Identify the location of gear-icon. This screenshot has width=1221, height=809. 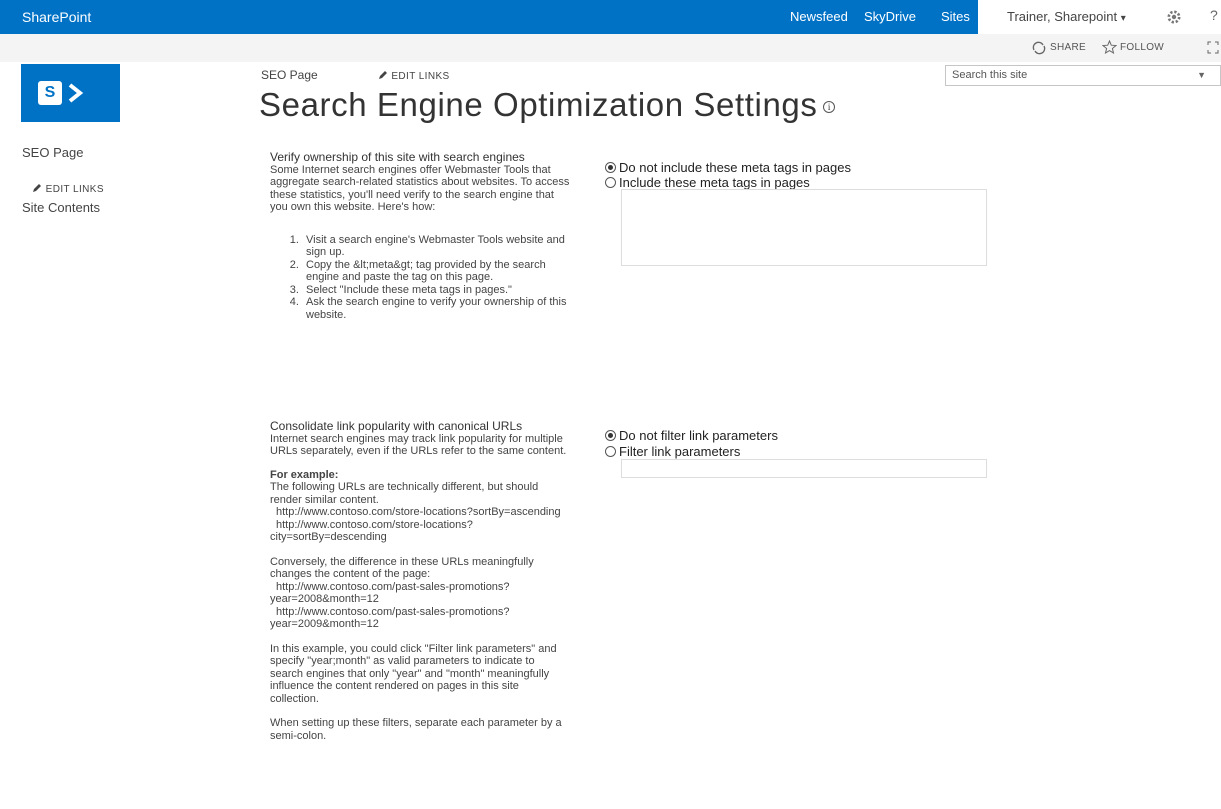
(1174, 17).